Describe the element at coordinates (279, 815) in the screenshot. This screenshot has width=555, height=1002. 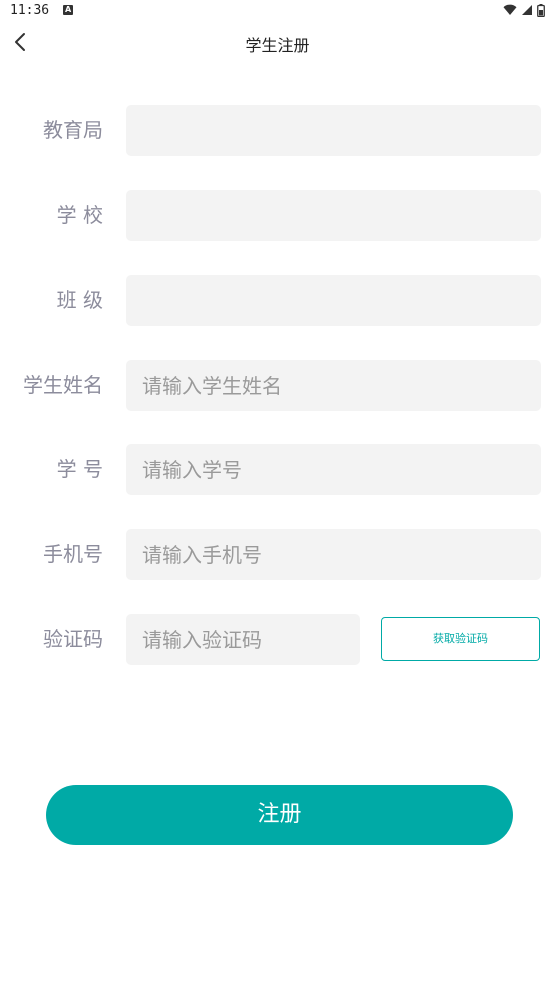
I see `register-button: 注册` at that location.